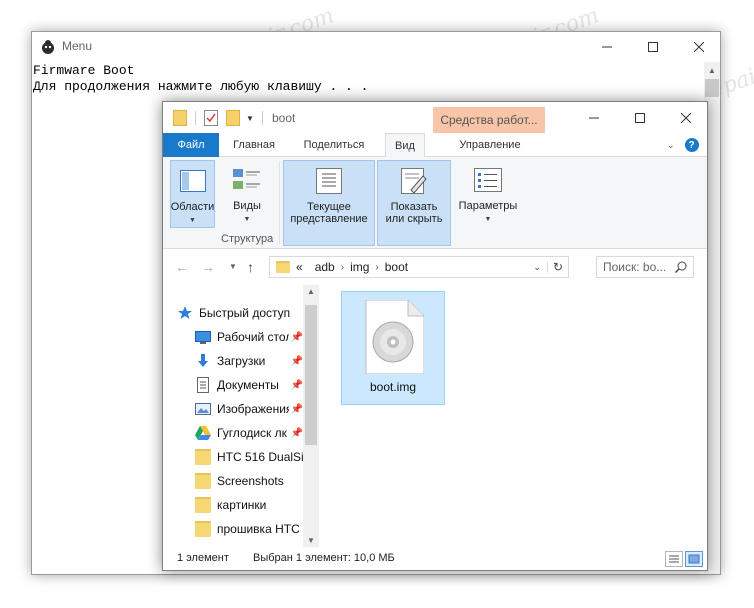 This screenshot has height=608, width=754. Describe the element at coordinates (253, 337) in the screenshot. I see `sidebar-item-label: Рабочий стол` at that location.